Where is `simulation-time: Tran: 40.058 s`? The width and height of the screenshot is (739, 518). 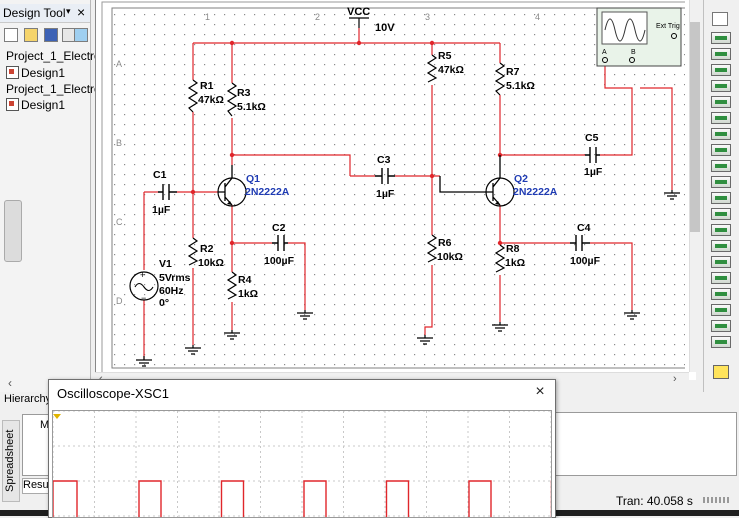
simulation-time: Tran: 40.058 s is located at coordinates (654, 501).